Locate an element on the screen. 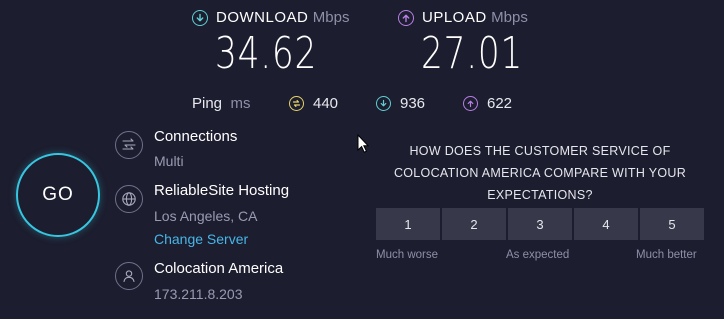  connections-value: Multi is located at coordinates (169, 161).